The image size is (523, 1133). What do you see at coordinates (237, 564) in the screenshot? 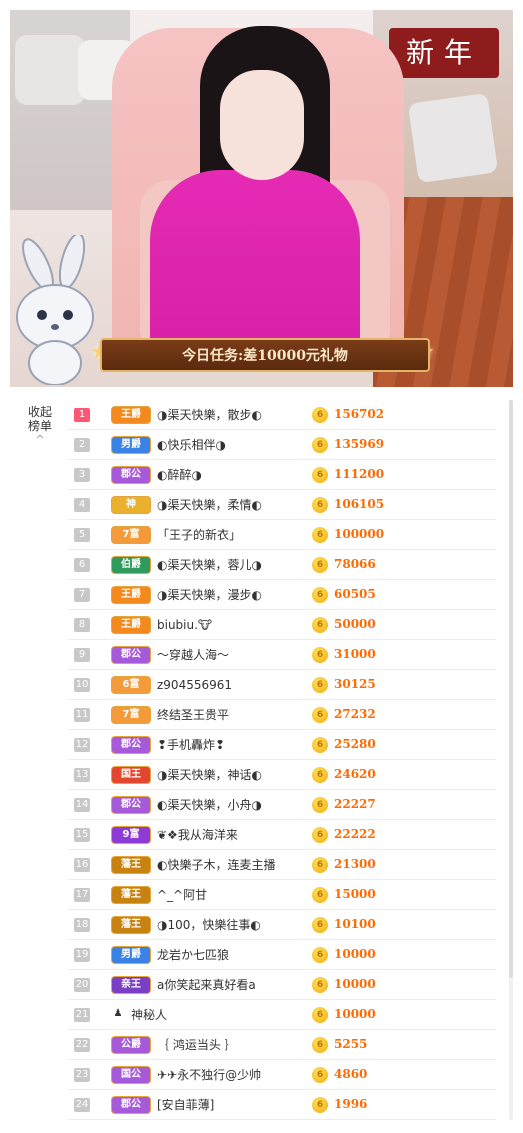
I see `user-name: ◐渠天快樂，蓉儿◑` at bounding box center [237, 564].